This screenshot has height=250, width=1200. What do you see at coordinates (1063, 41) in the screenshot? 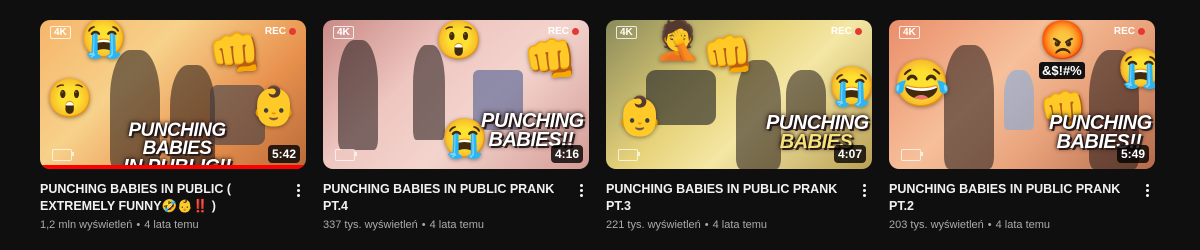
I see `angry-face-icon: 😡` at bounding box center [1063, 41].